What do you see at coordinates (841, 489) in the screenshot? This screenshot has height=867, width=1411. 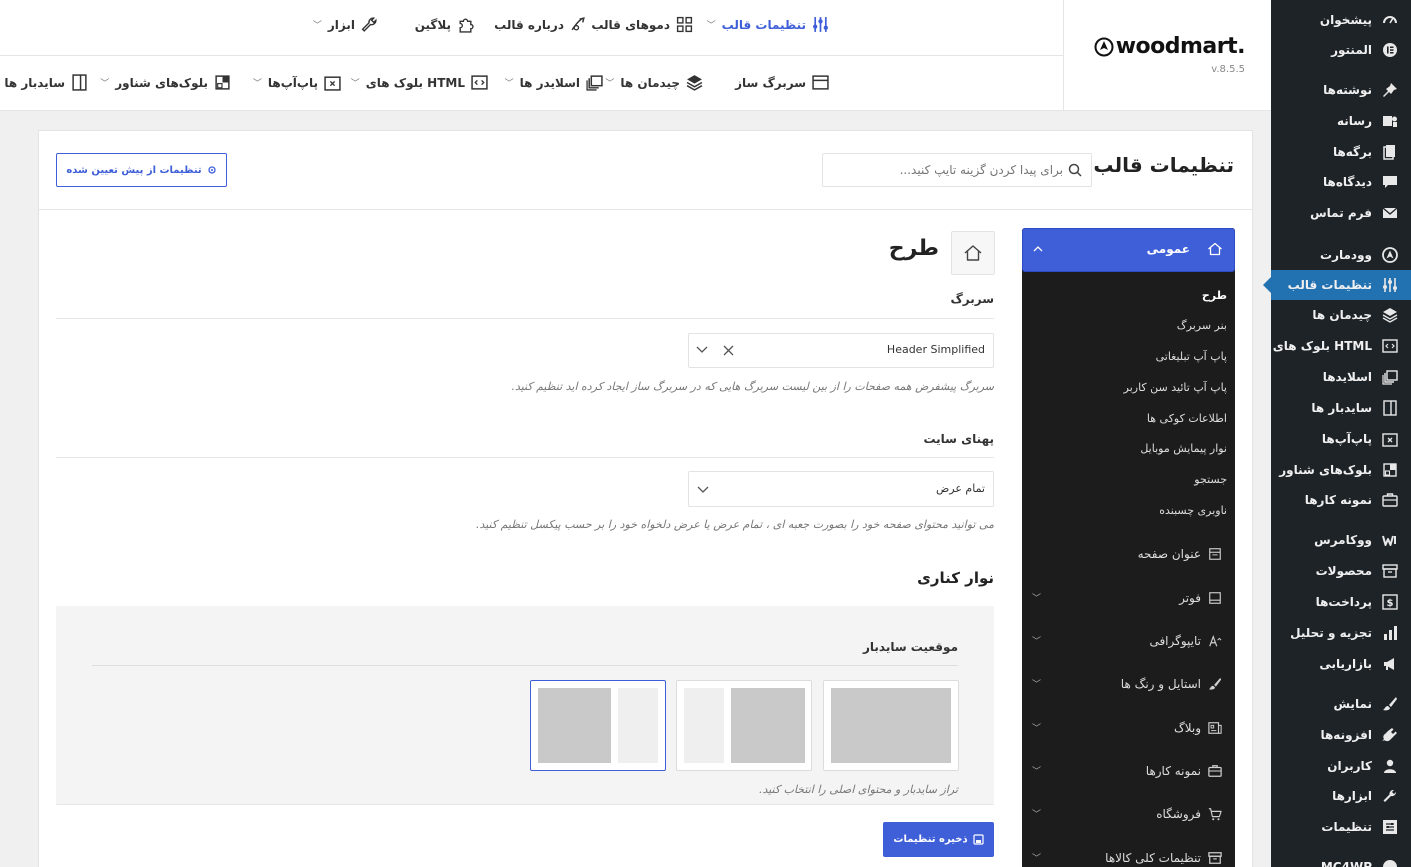 I see `width-select: تمام عرض` at bounding box center [841, 489].